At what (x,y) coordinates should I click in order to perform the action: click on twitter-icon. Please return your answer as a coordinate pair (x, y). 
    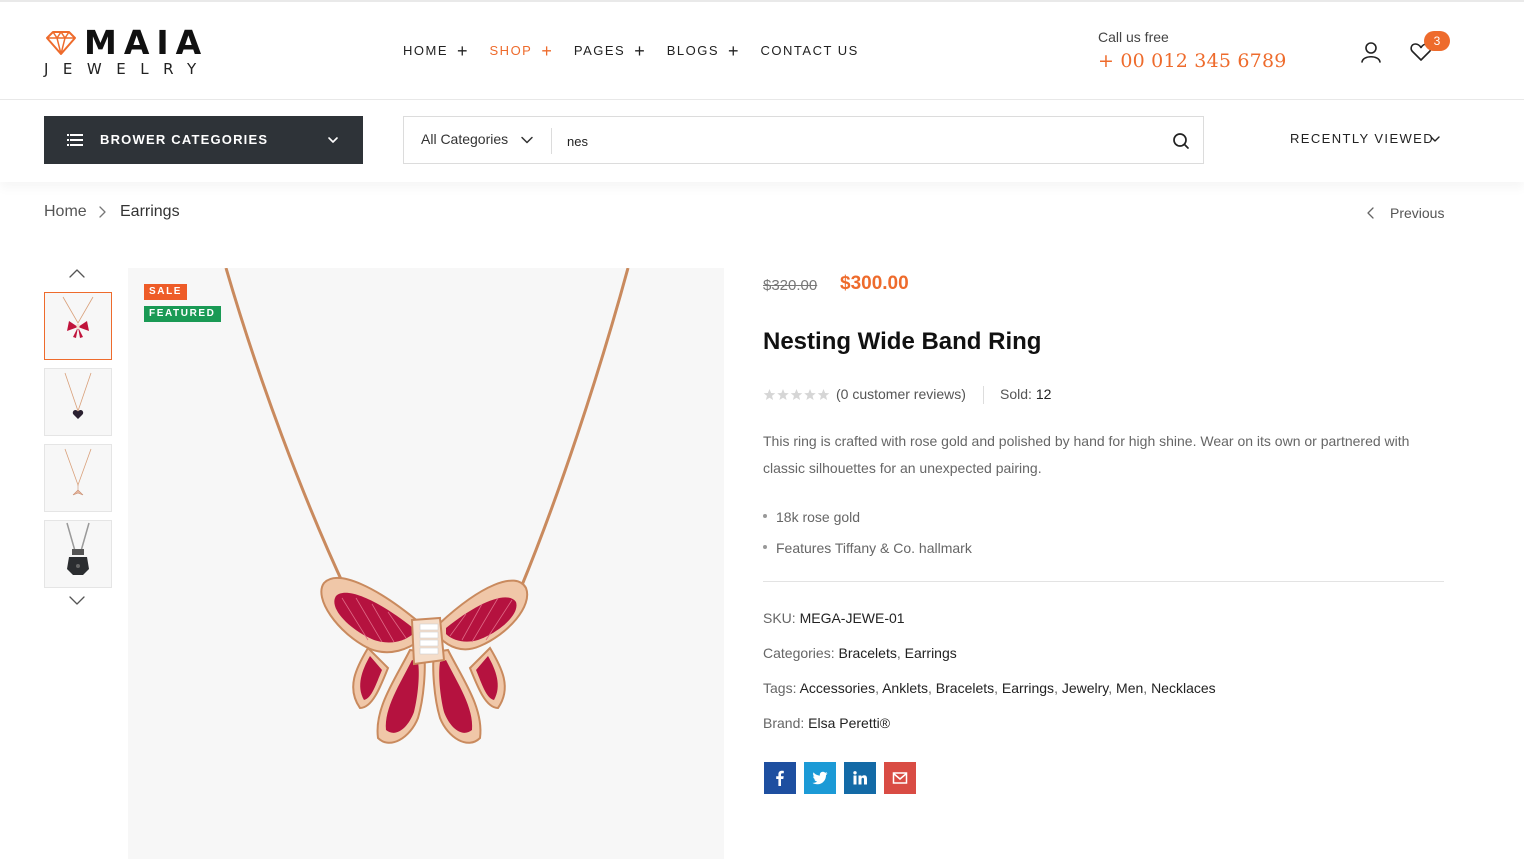
    Looking at the image, I should click on (820, 778).